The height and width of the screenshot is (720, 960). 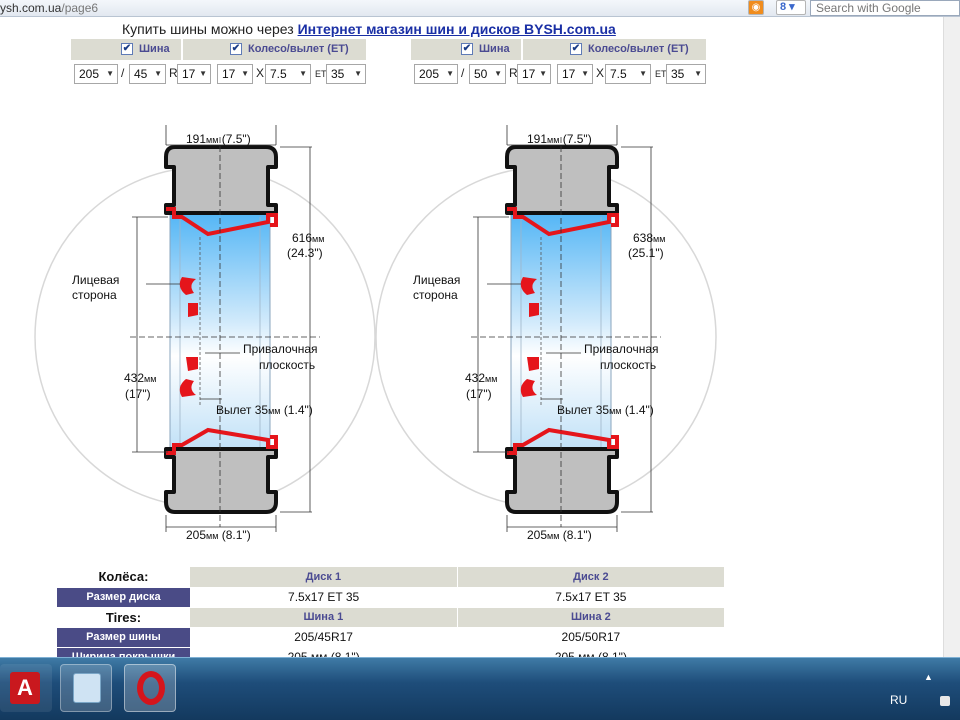 I want to click on face-label-1b: сторона, so click(x=94, y=295).